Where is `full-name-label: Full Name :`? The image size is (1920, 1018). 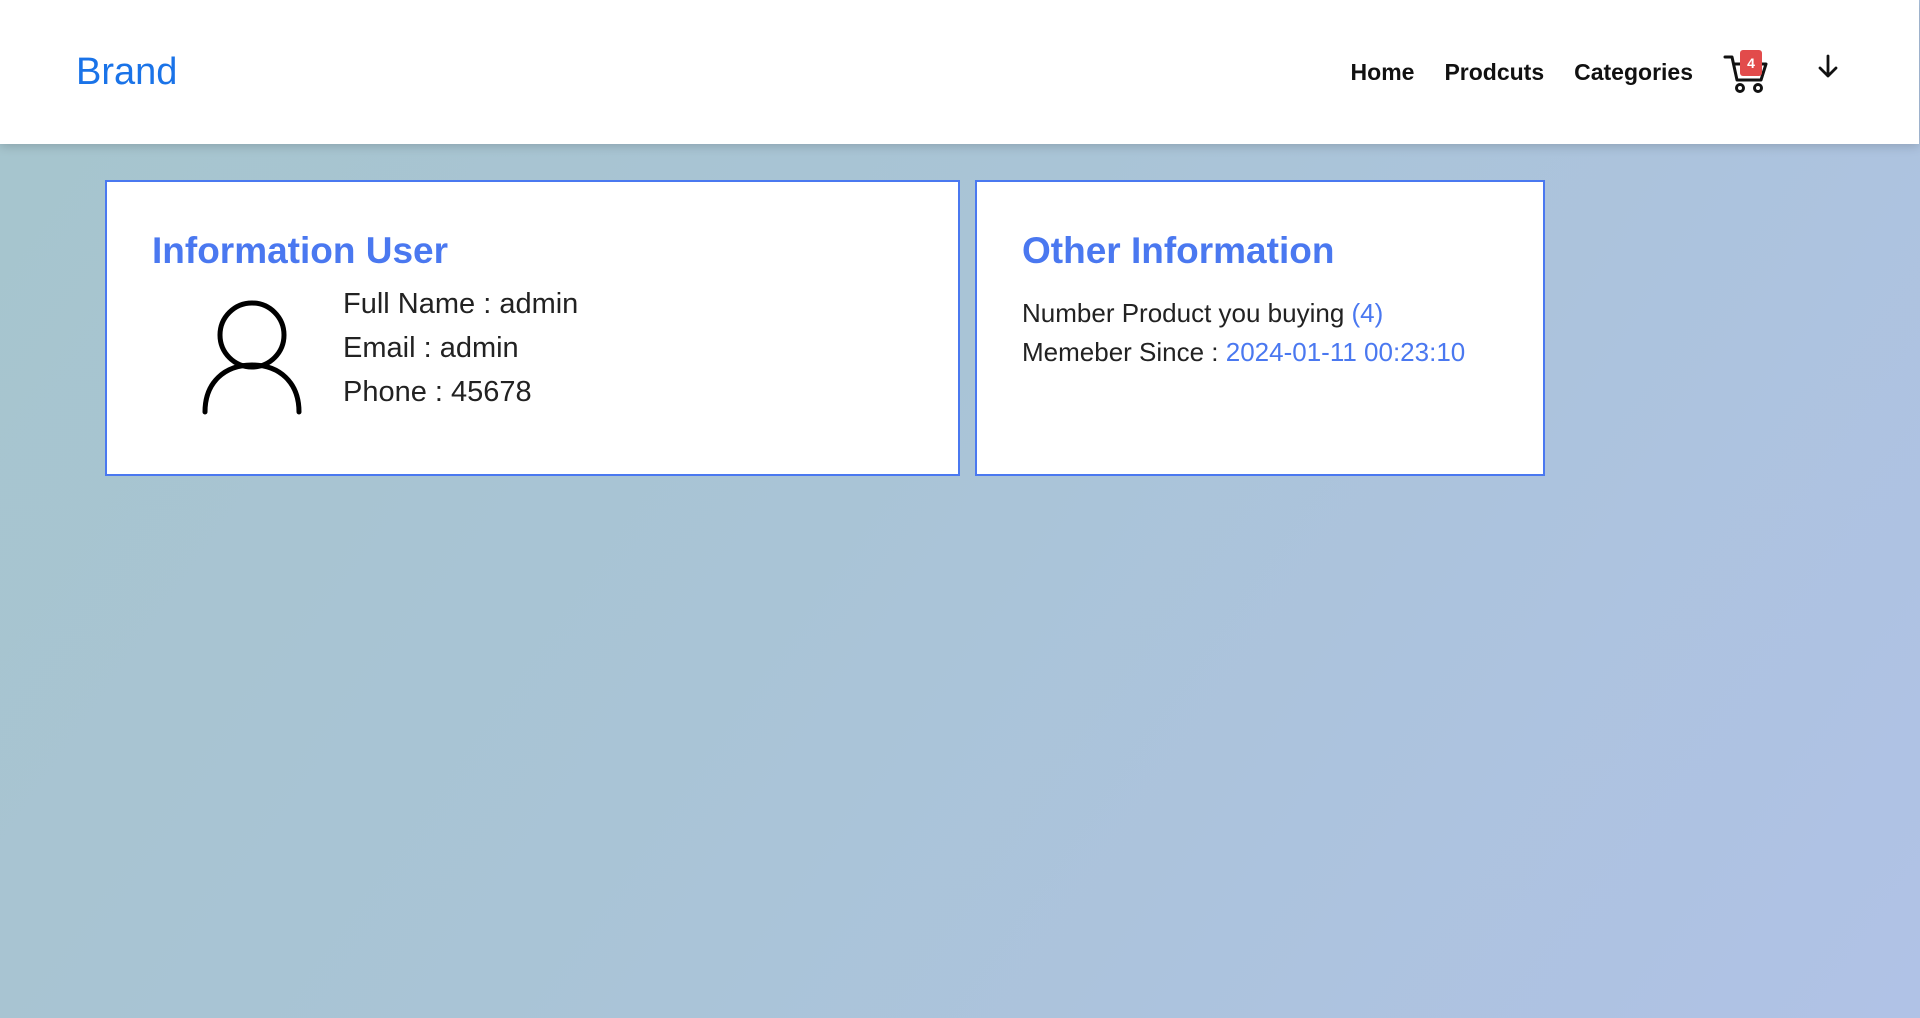 full-name-label: Full Name : is located at coordinates (421, 304).